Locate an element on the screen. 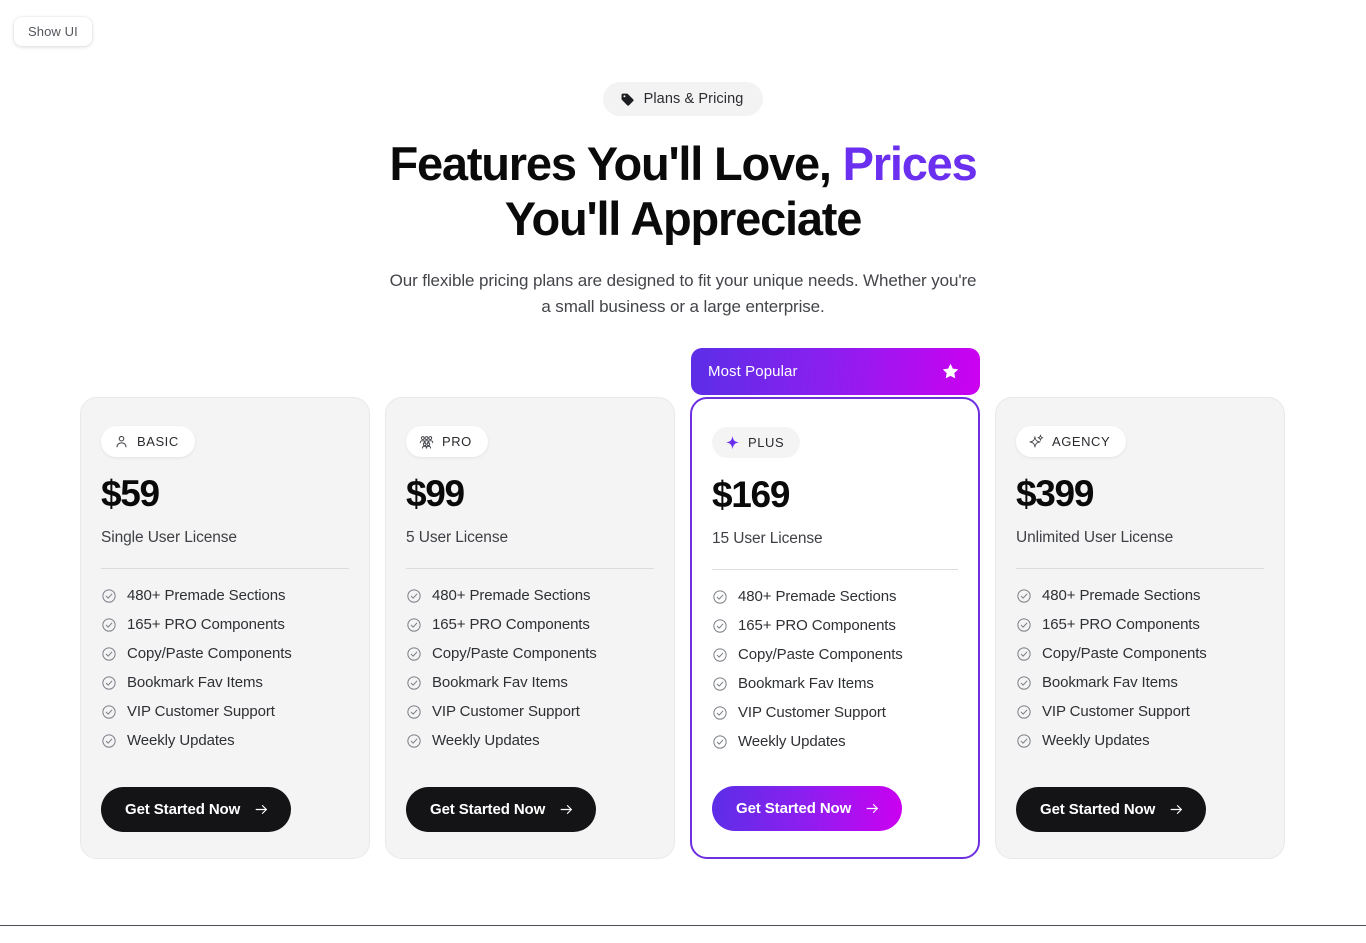 The image size is (1366, 943). plan-badge-label: PLUS is located at coordinates (766, 442).